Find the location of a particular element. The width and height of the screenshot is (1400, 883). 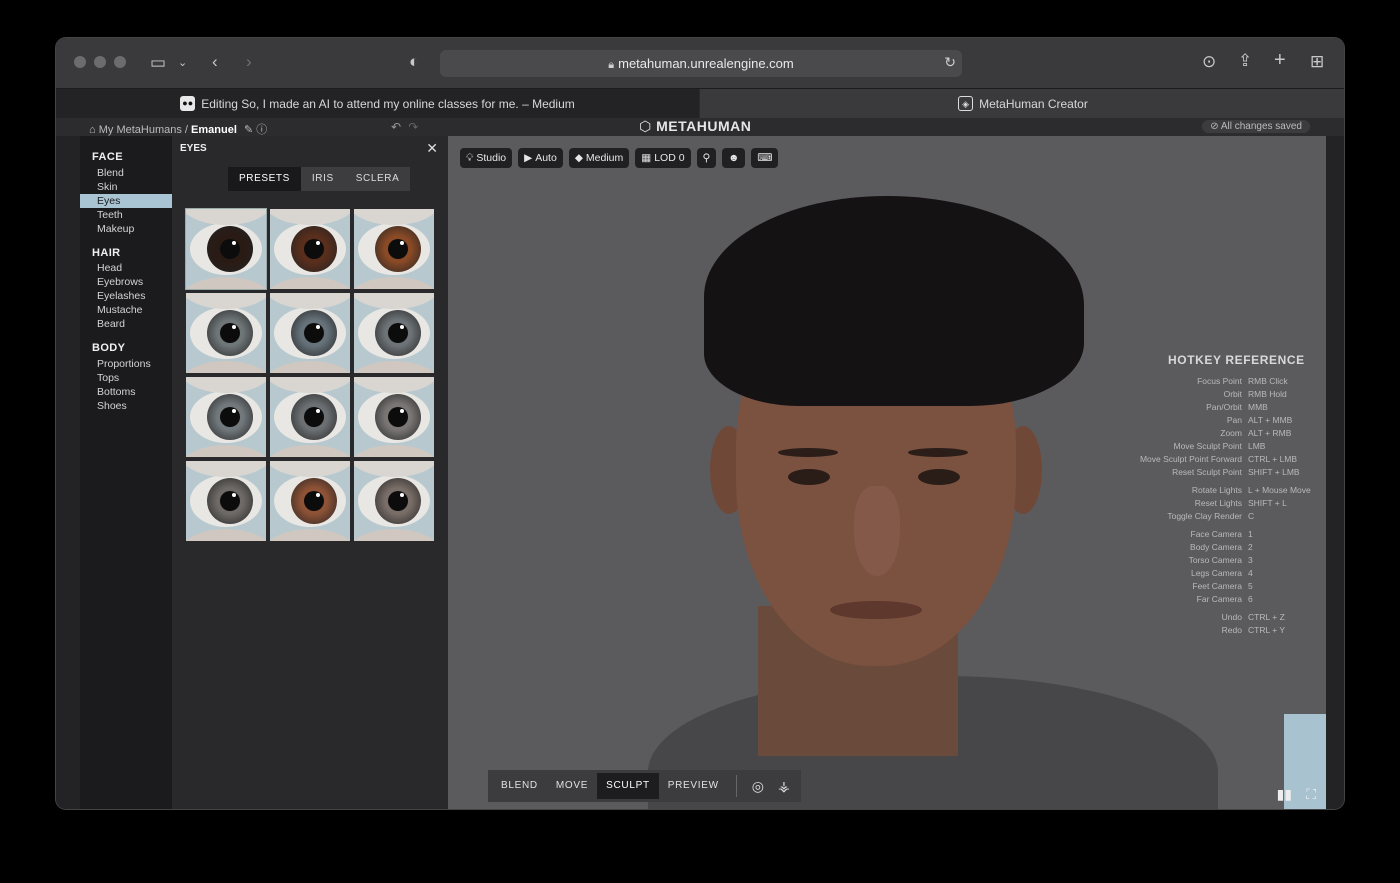

eyes-tabs: PRESETS IRIS SCLERA is located at coordinates (319, 179).